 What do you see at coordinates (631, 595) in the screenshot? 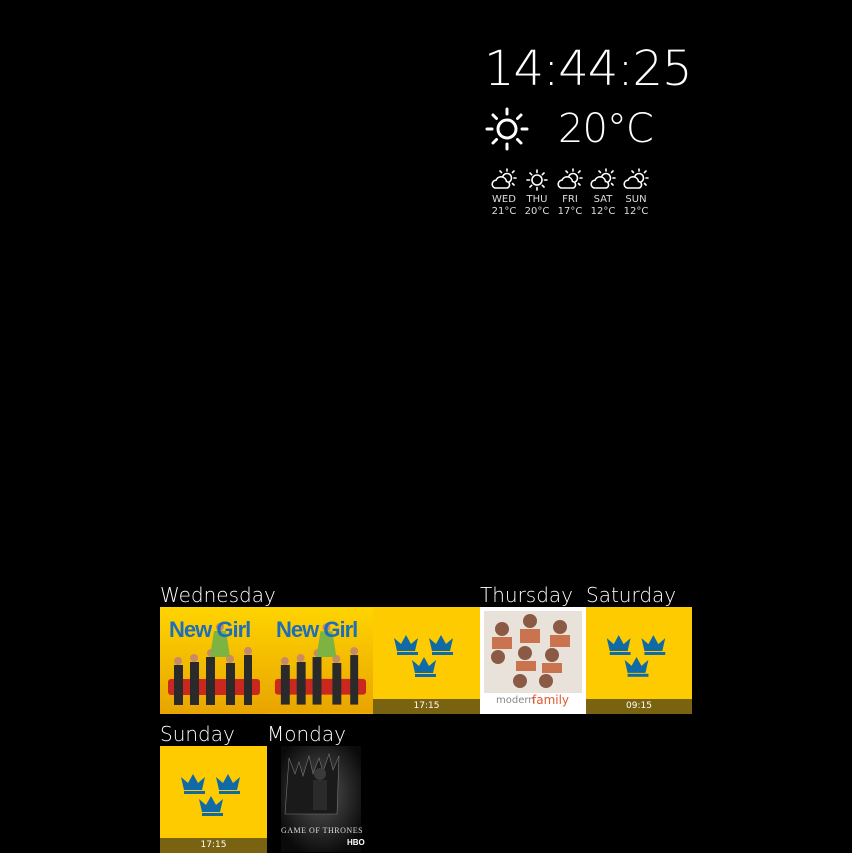
I see `day-heading-saturday: Saturday` at bounding box center [631, 595].